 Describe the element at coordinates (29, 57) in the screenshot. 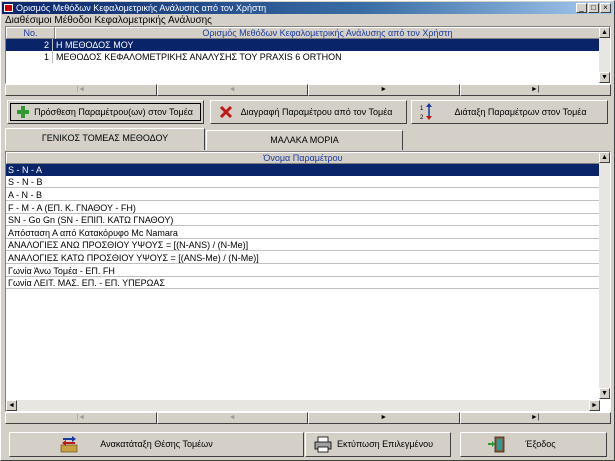

I see `method-no: 1` at that location.